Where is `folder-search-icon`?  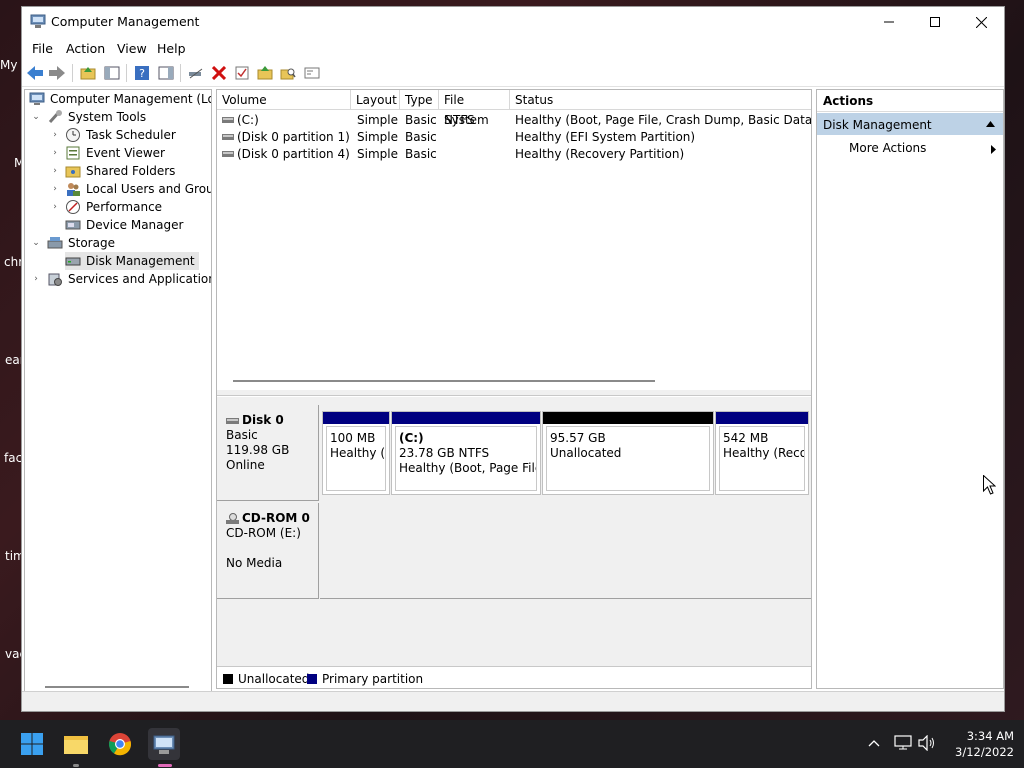
folder-search-icon is located at coordinates (288, 74).